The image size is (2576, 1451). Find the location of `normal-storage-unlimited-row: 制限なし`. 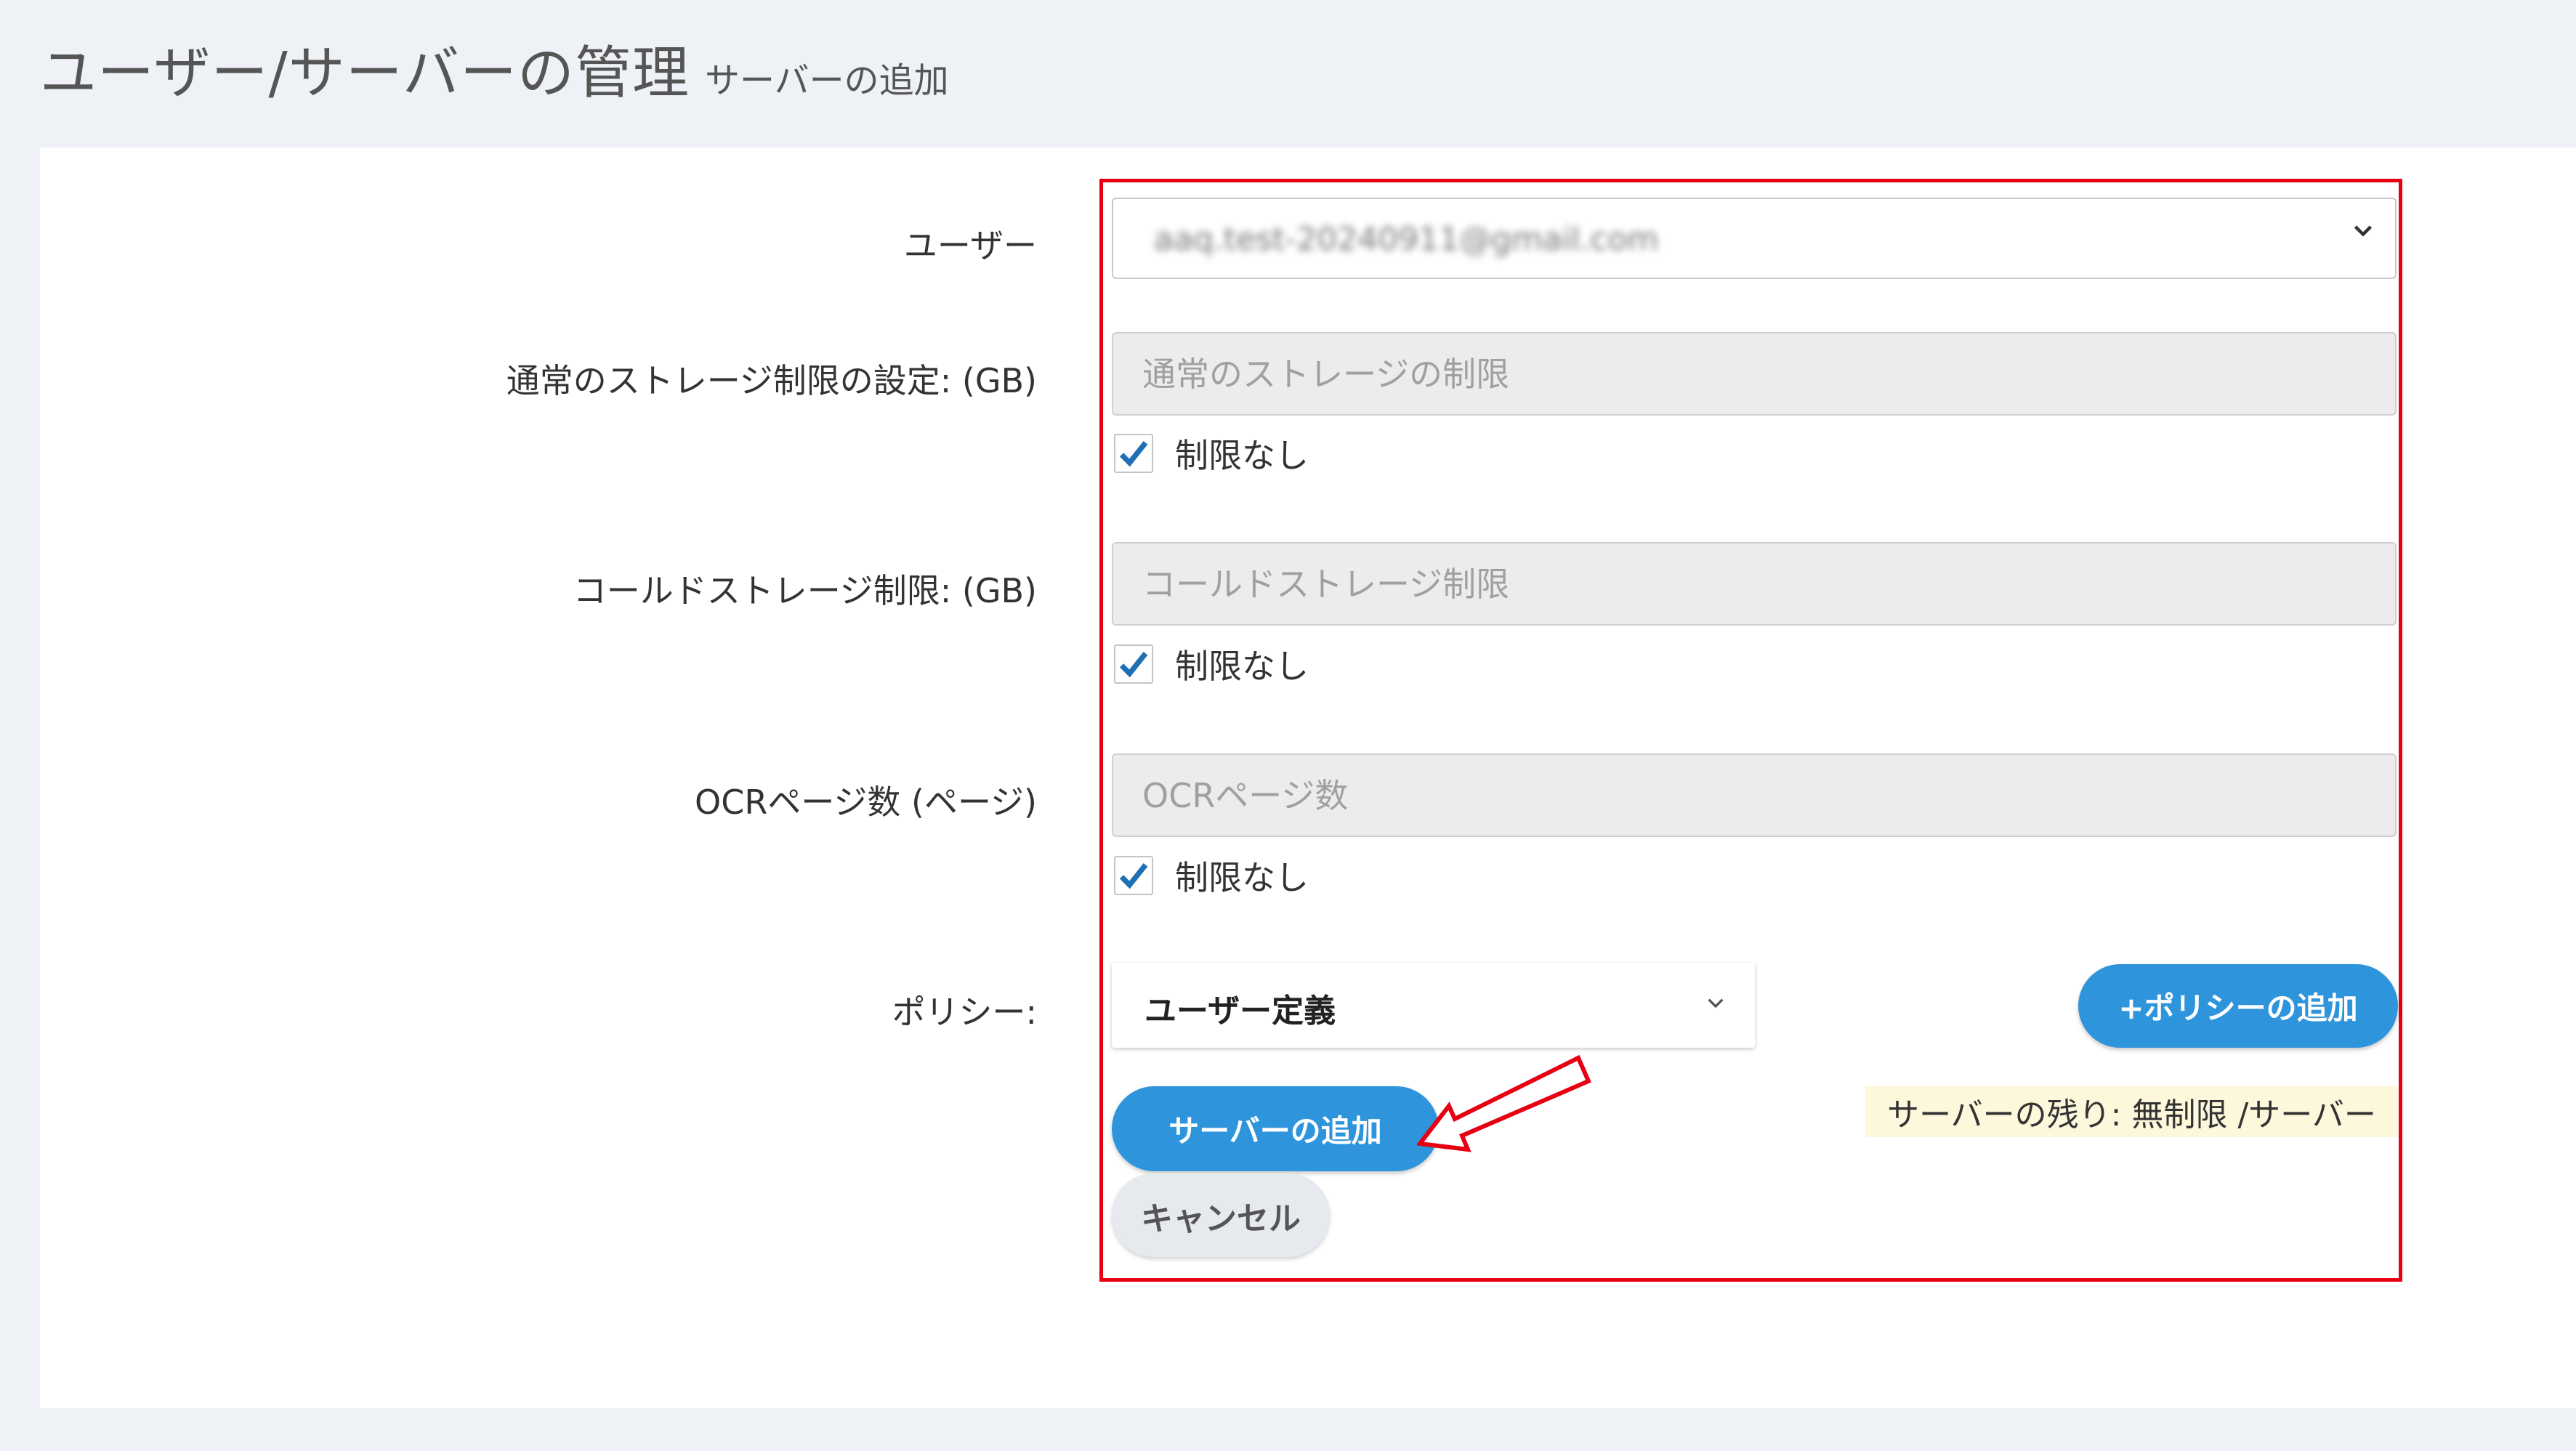

normal-storage-unlimited-row: 制限なし is located at coordinates (1212, 453).